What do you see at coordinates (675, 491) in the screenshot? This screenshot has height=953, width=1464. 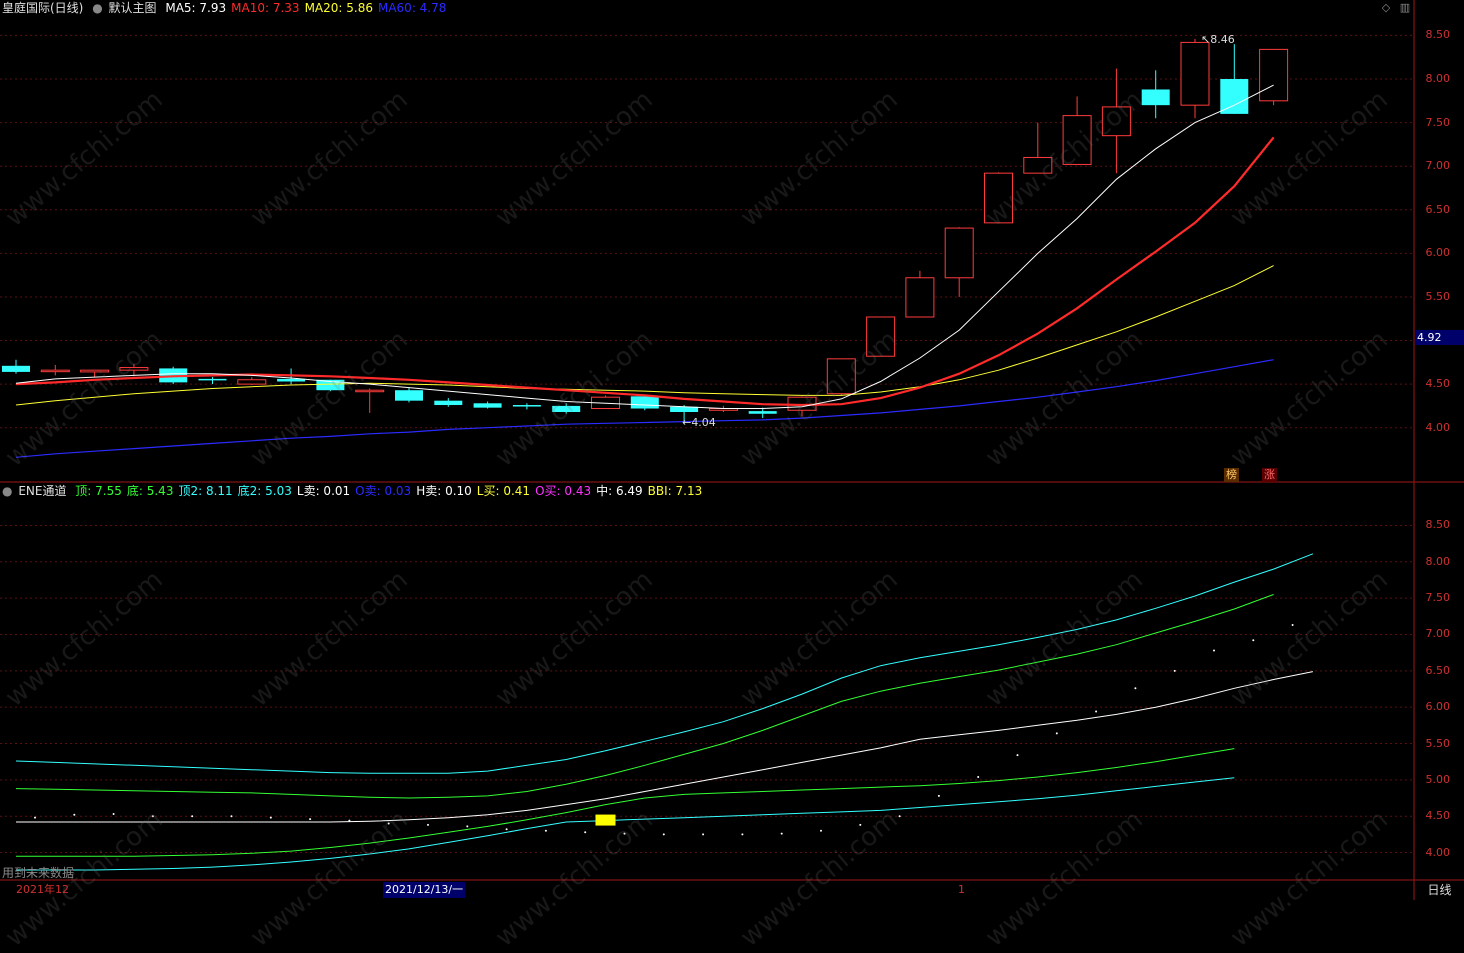 I see `ene-label-11: BBI: 7.13` at bounding box center [675, 491].